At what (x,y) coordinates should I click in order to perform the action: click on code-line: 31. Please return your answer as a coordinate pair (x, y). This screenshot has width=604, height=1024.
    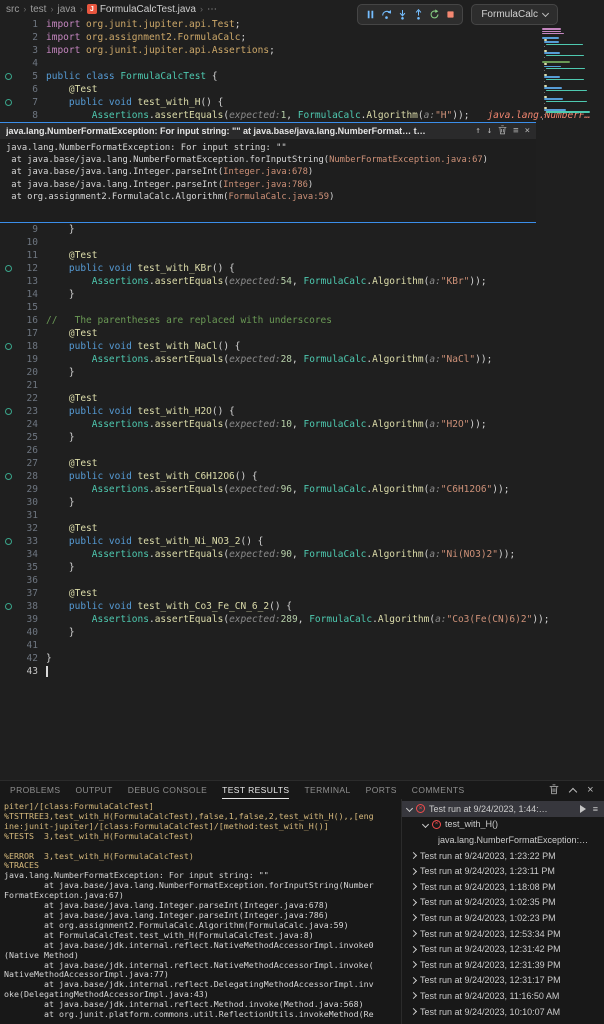
    Looking at the image, I should click on (302, 515).